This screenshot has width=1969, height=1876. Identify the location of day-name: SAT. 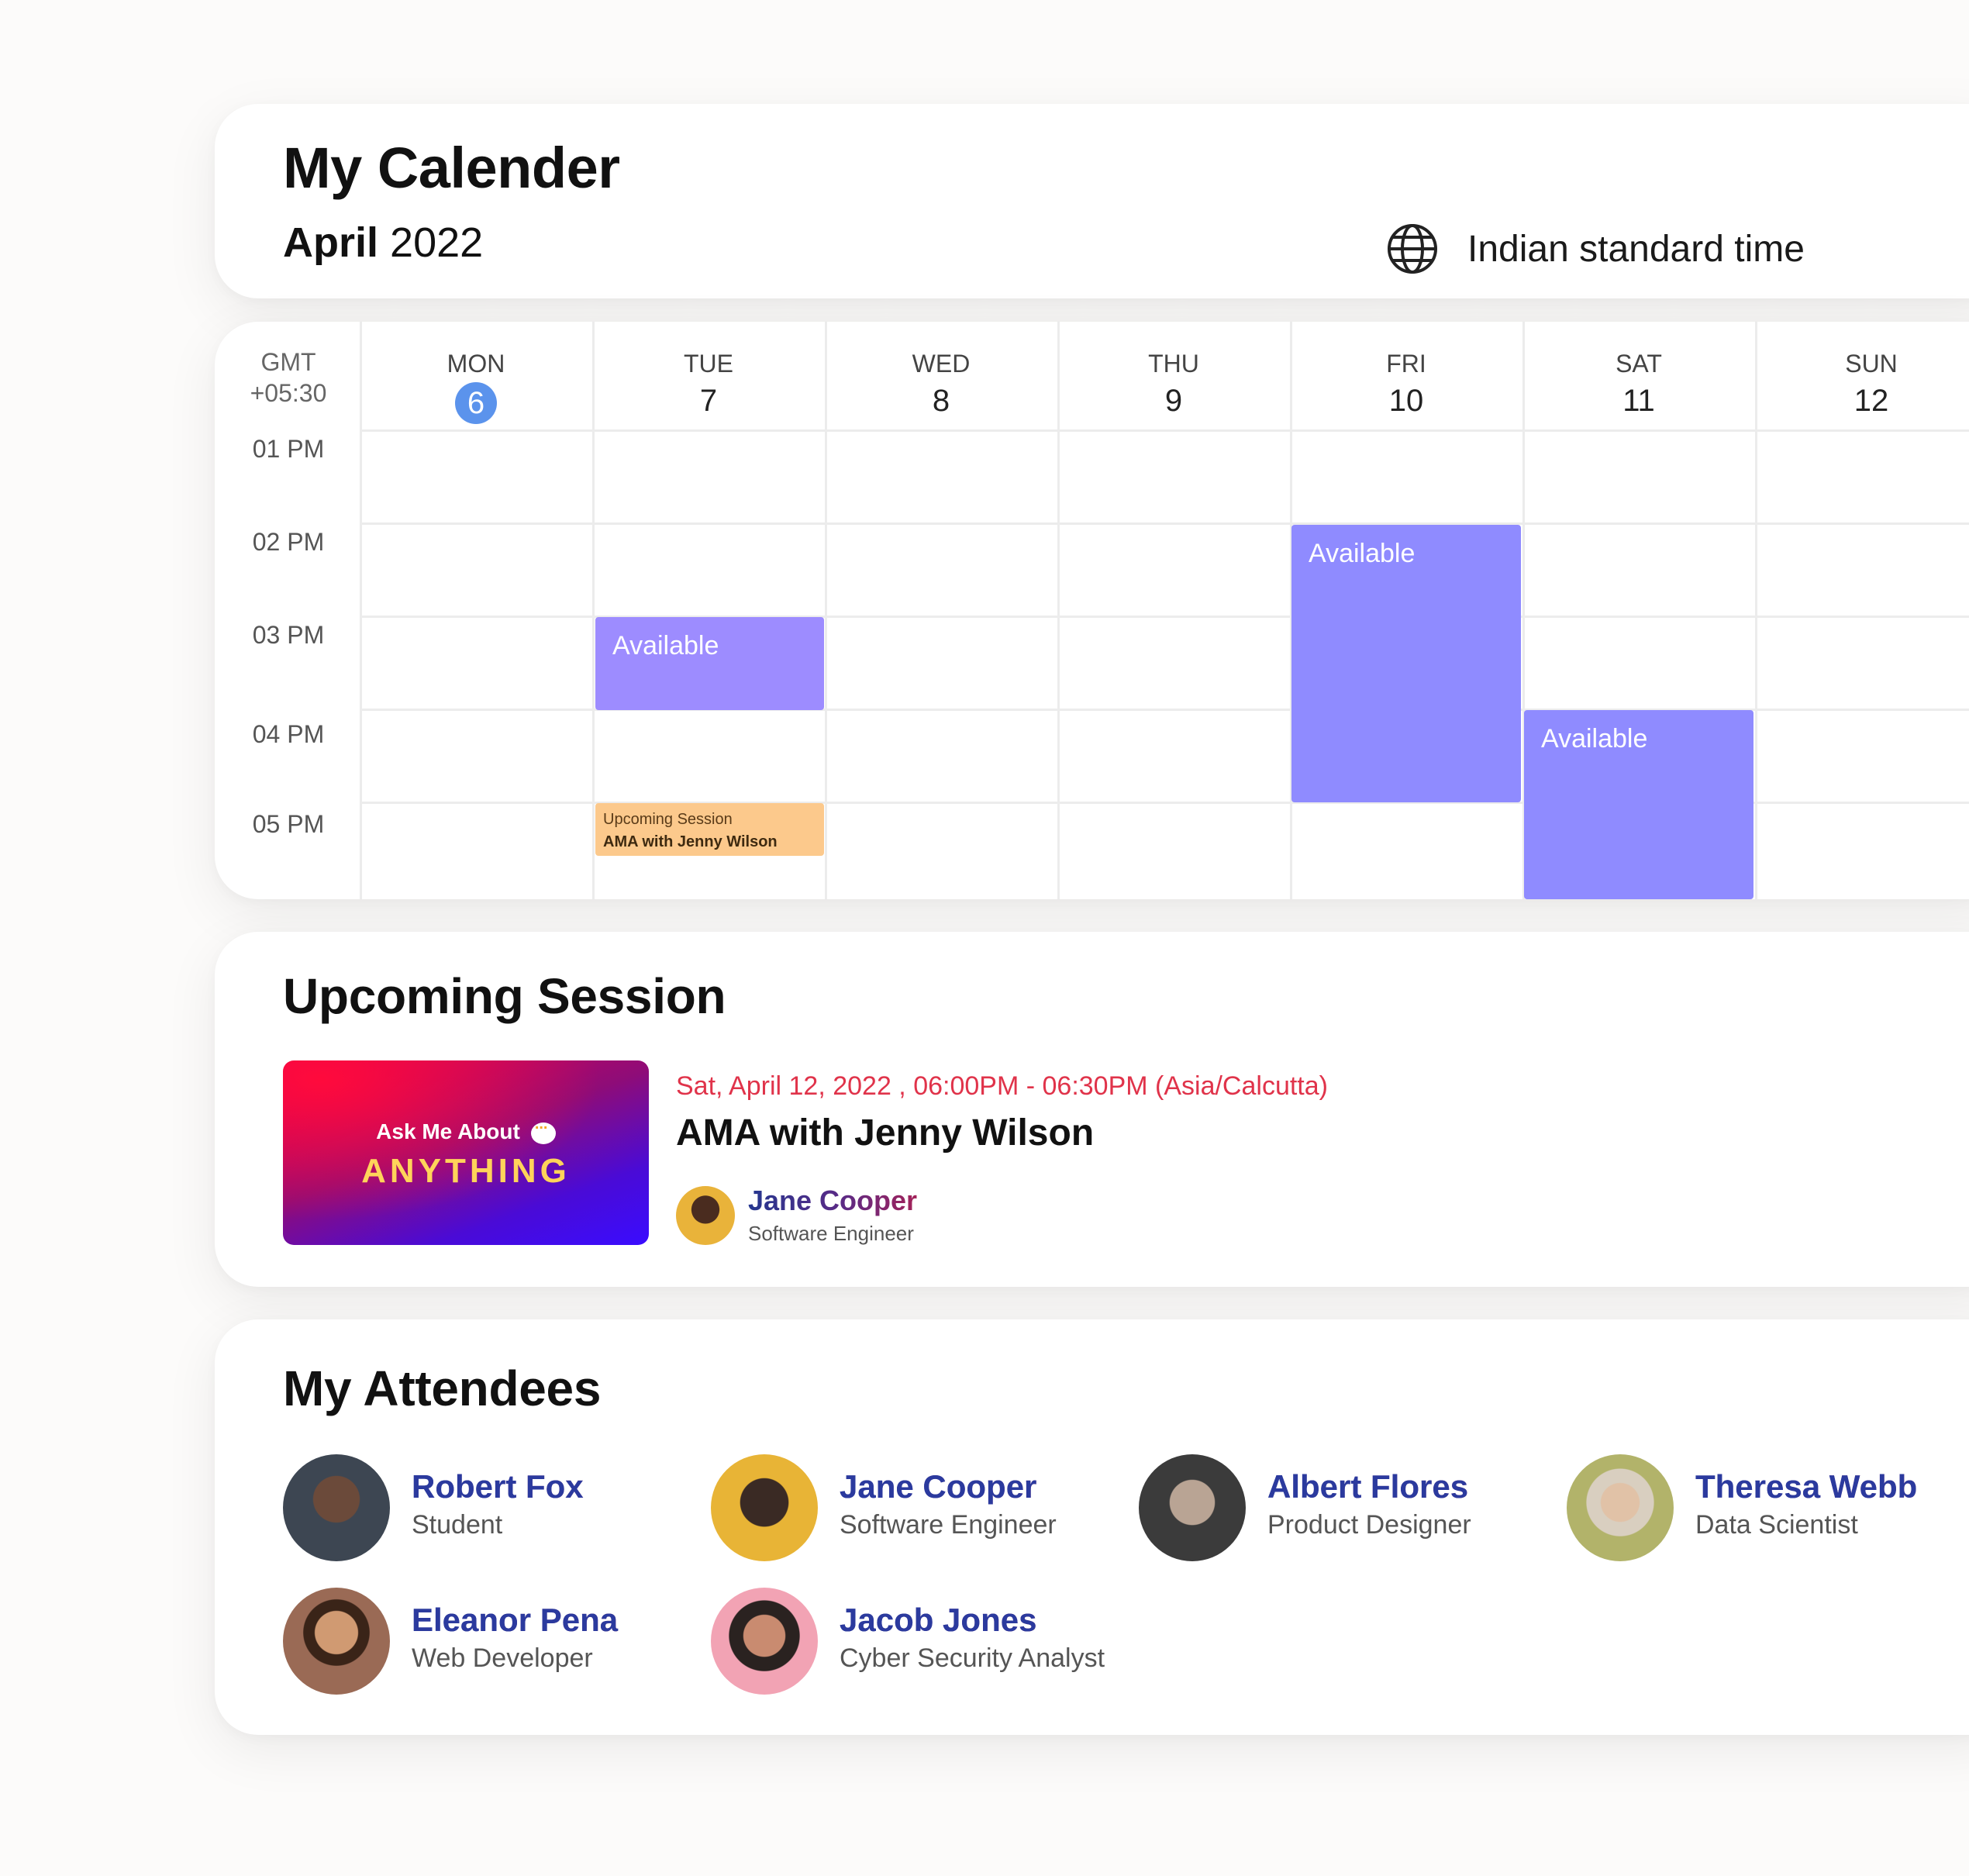
(1639, 364).